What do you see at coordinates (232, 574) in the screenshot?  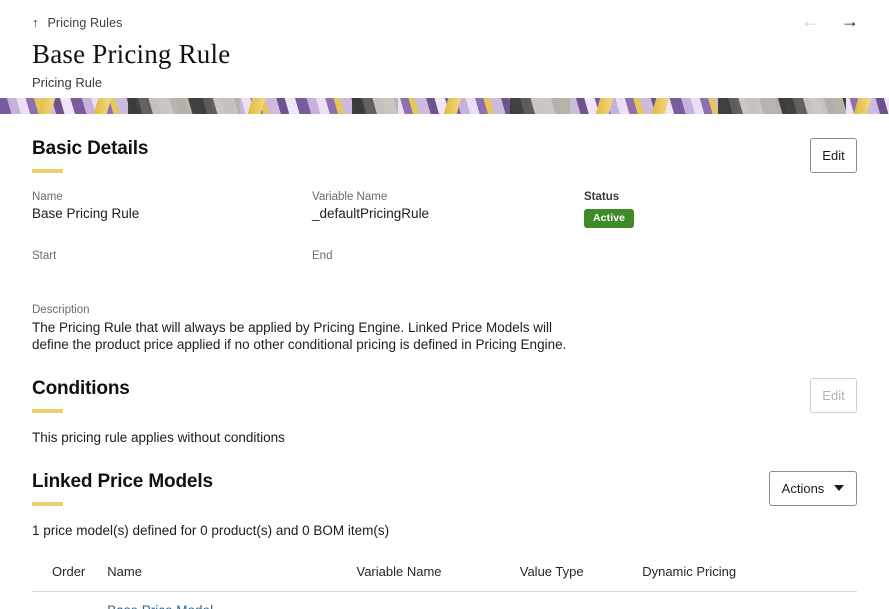 I see `column-header-name: Name` at bounding box center [232, 574].